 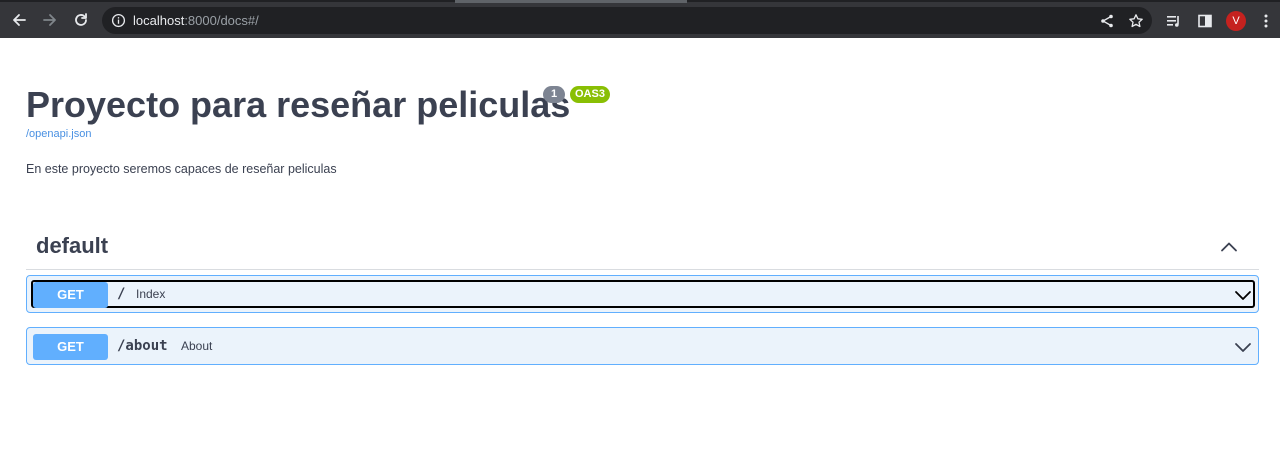 I want to click on operation-summary: Index, so click(x=151, y=294).